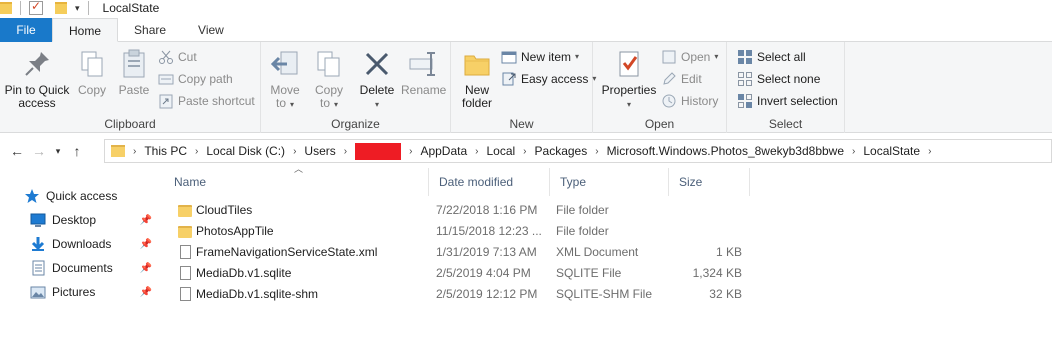  I want to click on nav-item-downloads: Downloads 📌, so click(94, 244).